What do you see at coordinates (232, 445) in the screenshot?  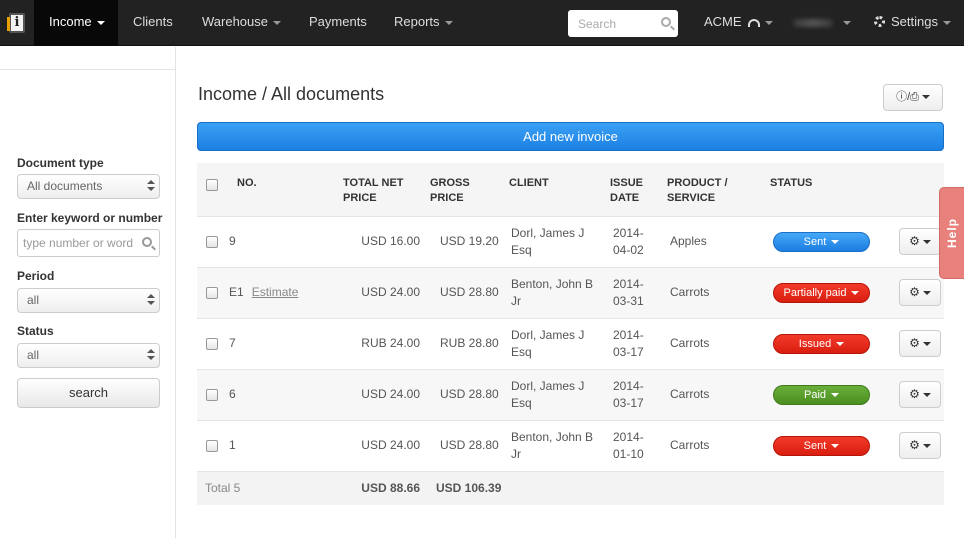 I see `doc-number: 1` at bounding box center [232, 445].